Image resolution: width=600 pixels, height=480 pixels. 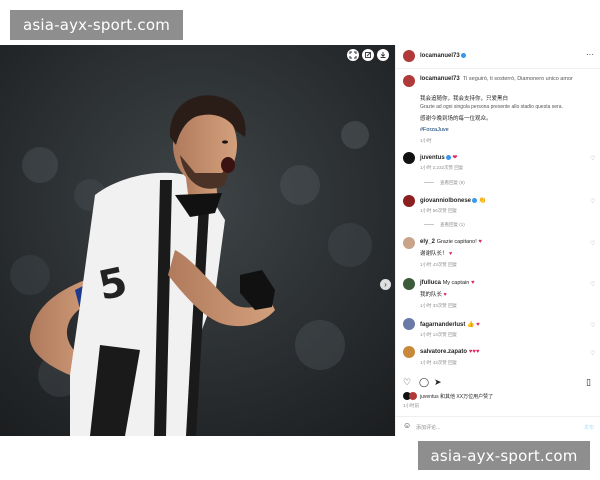 What do you see at coordinates (424, 382) in the screenshot?
I see `comment-icon: ◯` at bounding box center [424, 382].